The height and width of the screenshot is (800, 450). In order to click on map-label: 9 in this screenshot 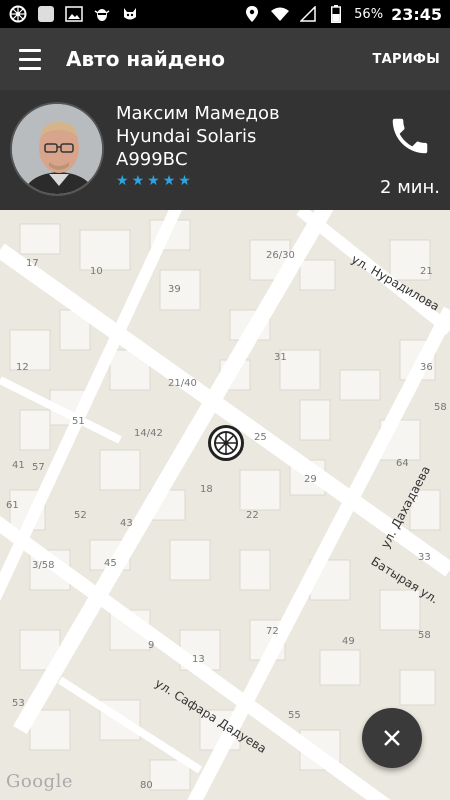, I will do `click(151, 645)`.